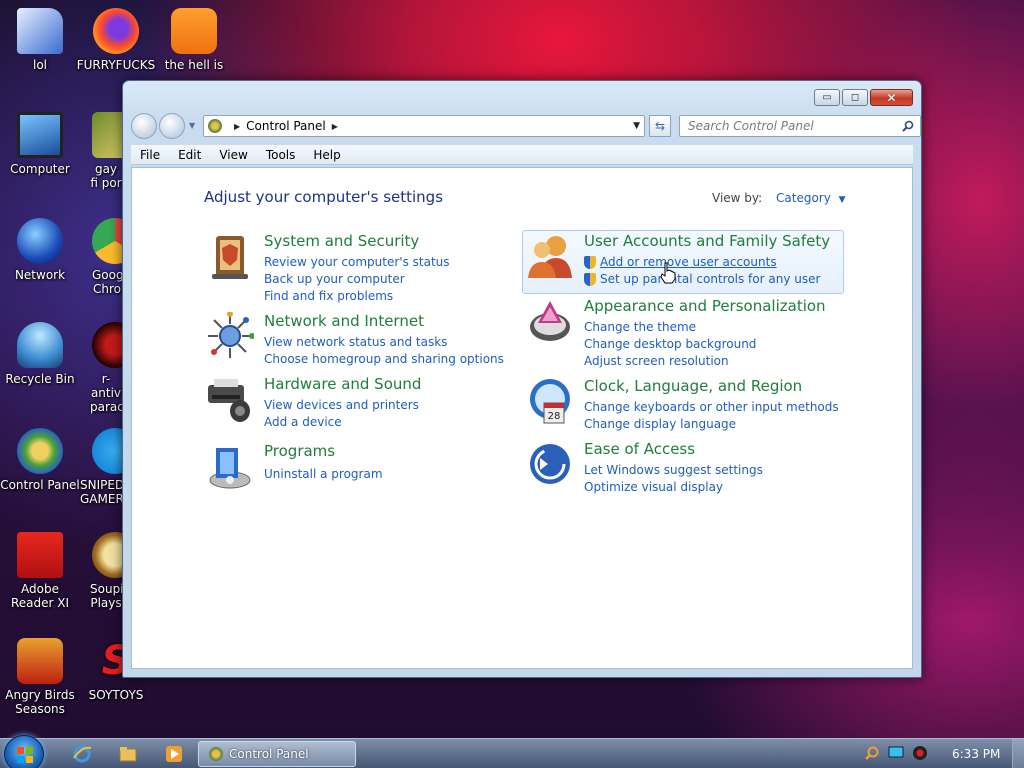  I want to click on category-title: Appearance and Personalization, so click(705, 306).